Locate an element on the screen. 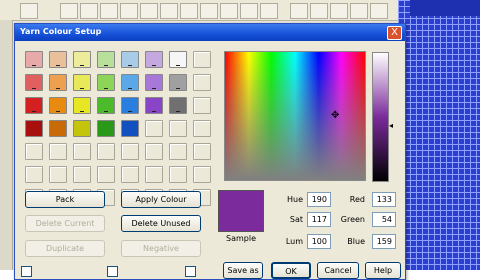 This screenshot has height=280, width=480. blue-field: 159 is located at coordinates (384, 241).